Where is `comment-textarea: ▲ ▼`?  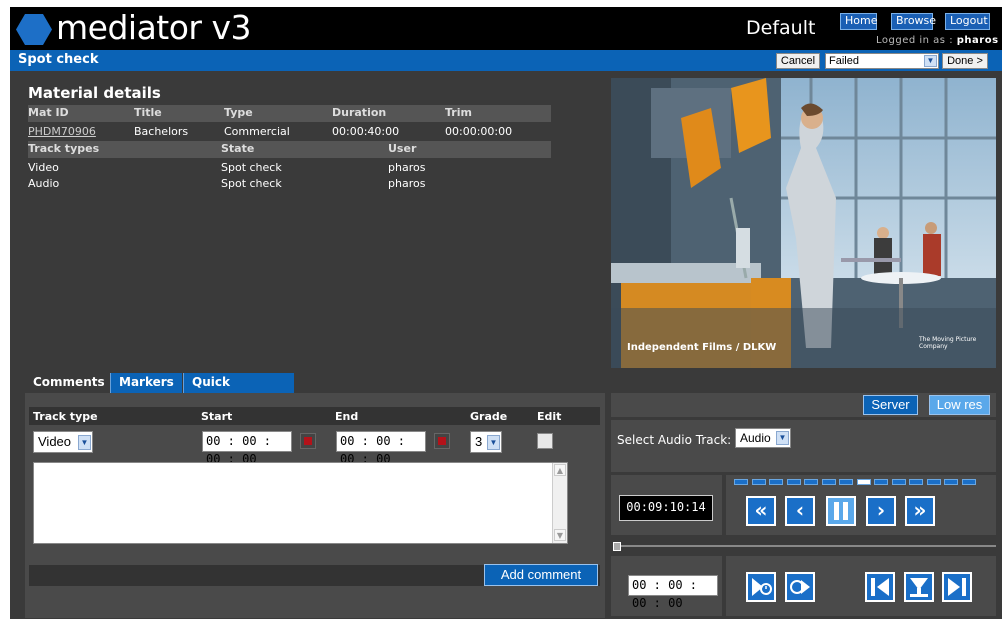 comment-textarea: ▲ ▼ is located at coordinates (300, 503).